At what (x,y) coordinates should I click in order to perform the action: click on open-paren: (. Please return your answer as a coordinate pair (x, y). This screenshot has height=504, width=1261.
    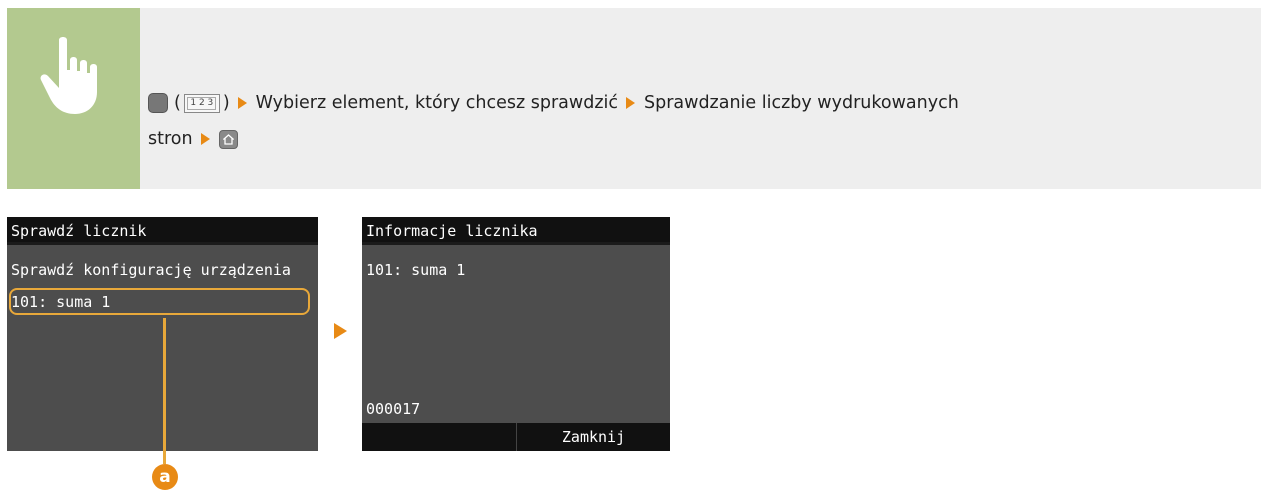
    Looking at the image, I should click on (177, 103).